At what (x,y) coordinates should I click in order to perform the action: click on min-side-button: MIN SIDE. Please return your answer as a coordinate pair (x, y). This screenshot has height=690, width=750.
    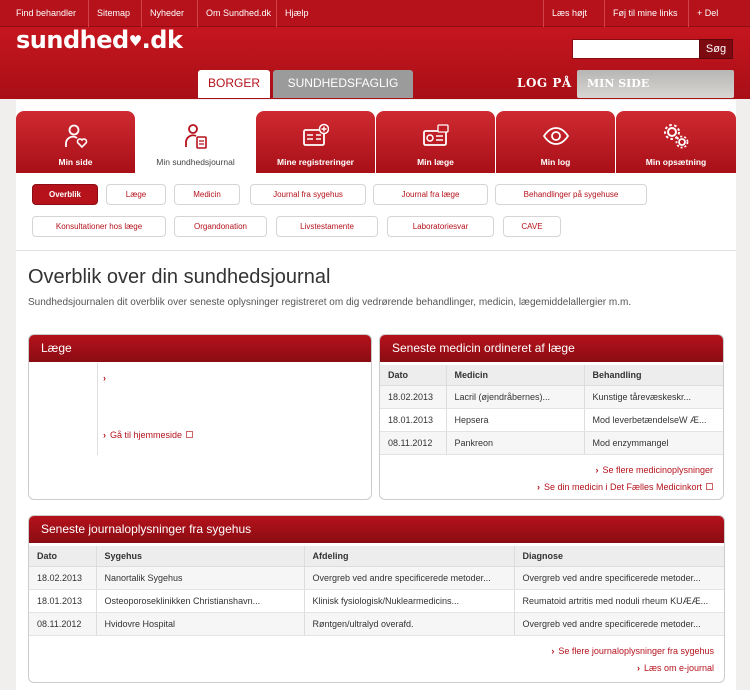
    Looking at the image, I should click on (655, 84).